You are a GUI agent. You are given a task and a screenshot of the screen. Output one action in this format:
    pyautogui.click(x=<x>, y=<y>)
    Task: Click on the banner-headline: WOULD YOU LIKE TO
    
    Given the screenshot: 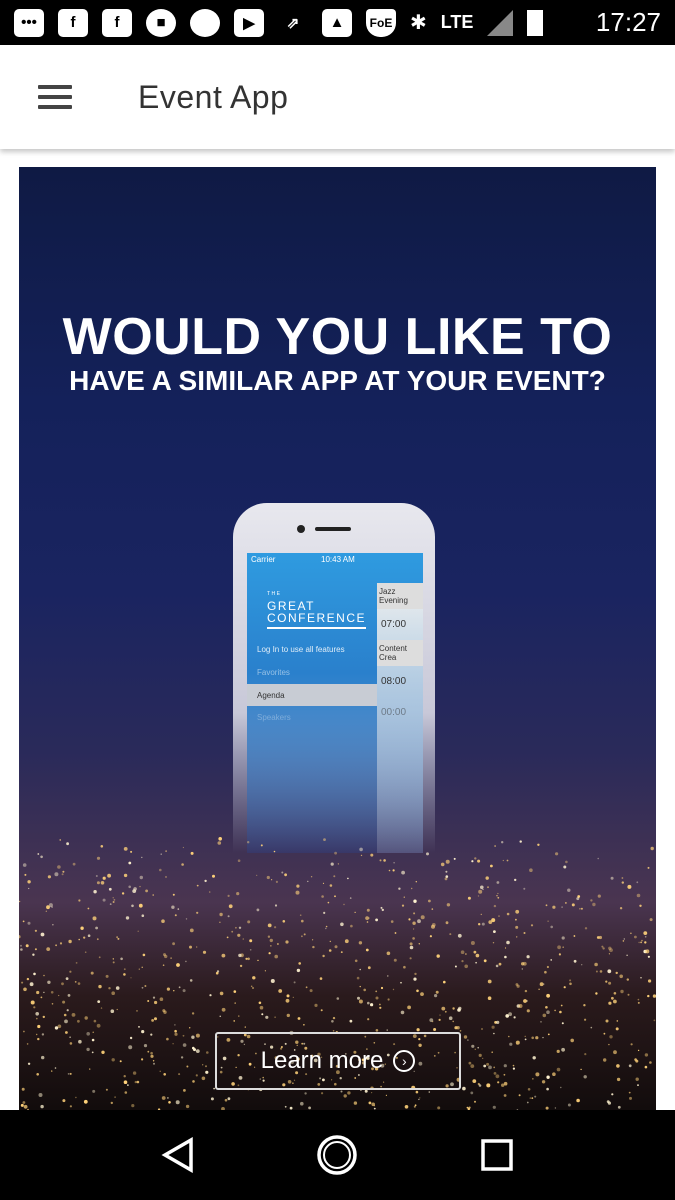 What is the action you would take?
    pyautogui.click(x=337, y=337)
    